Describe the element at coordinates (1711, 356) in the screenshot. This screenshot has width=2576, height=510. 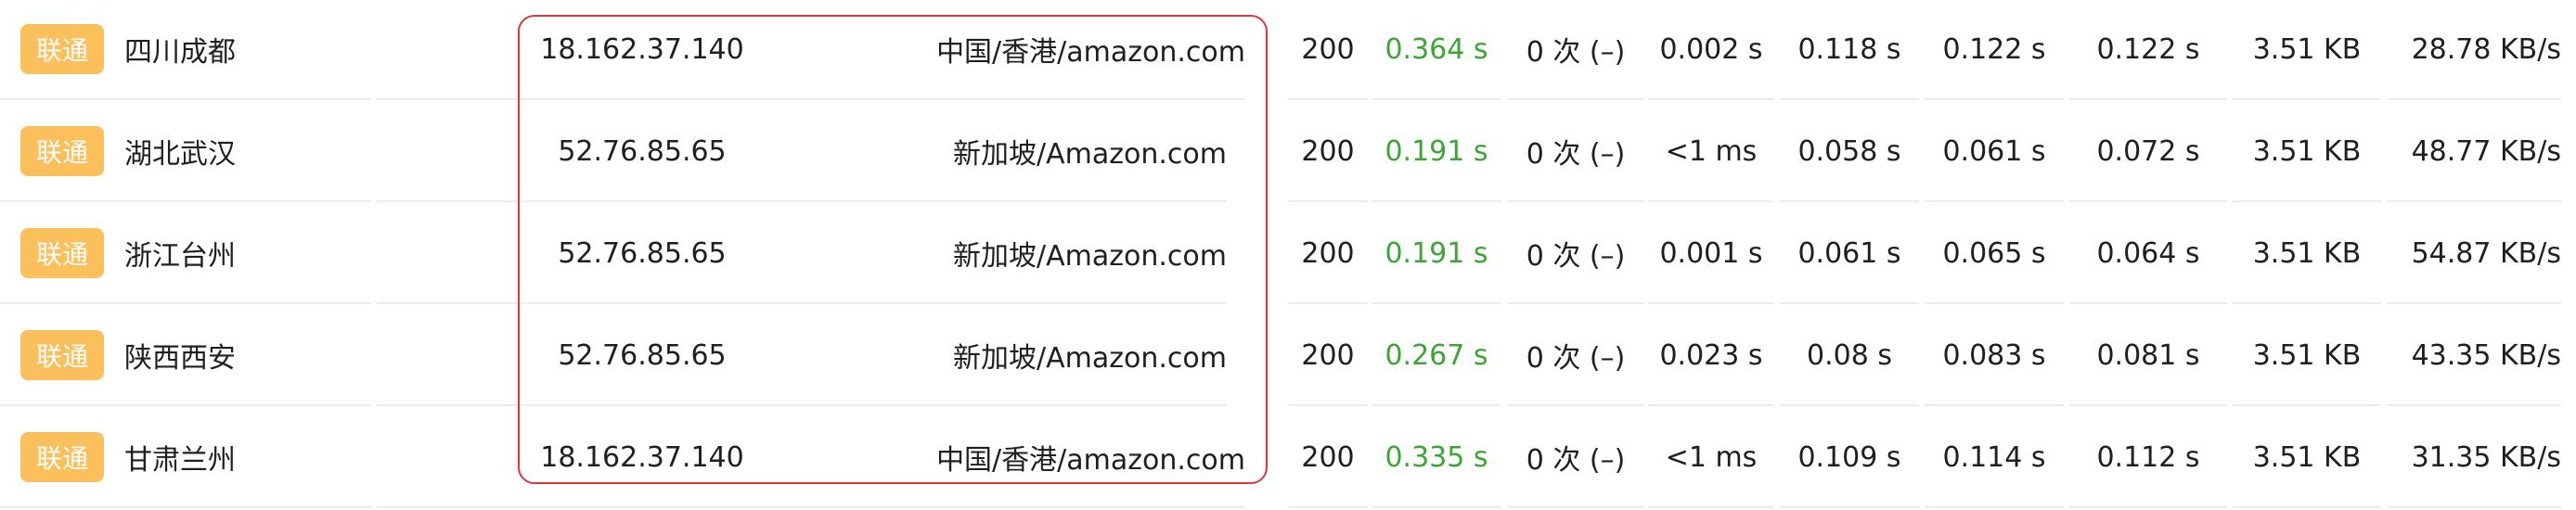
I see `dns-time: 0.023 s` at that location.